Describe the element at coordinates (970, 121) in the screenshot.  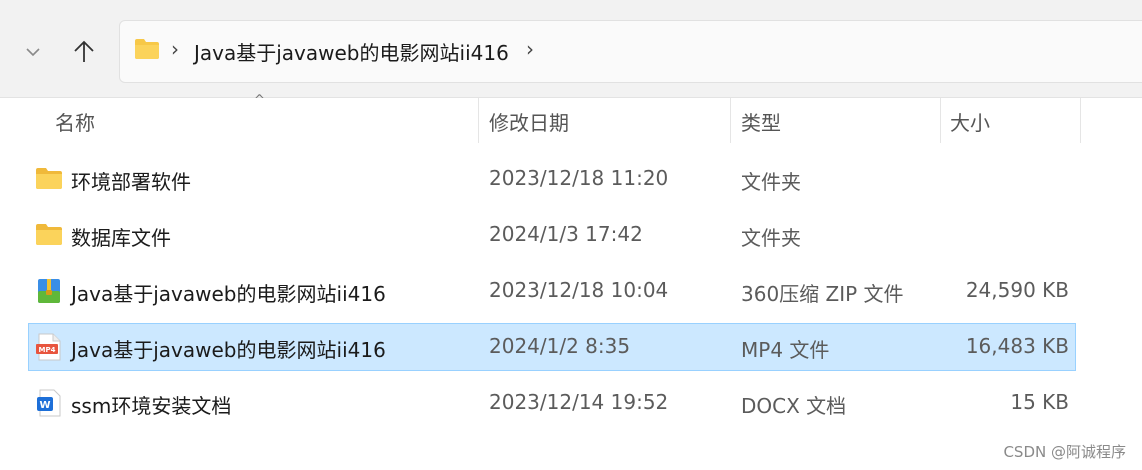
I see `column-header-size: 大小` at that location.